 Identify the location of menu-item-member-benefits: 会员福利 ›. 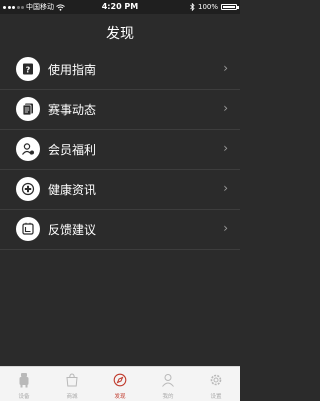
(120, 150).